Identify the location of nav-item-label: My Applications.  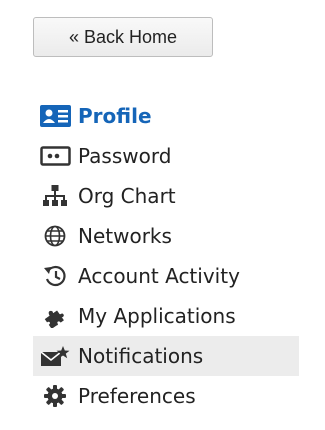
(157, 316).